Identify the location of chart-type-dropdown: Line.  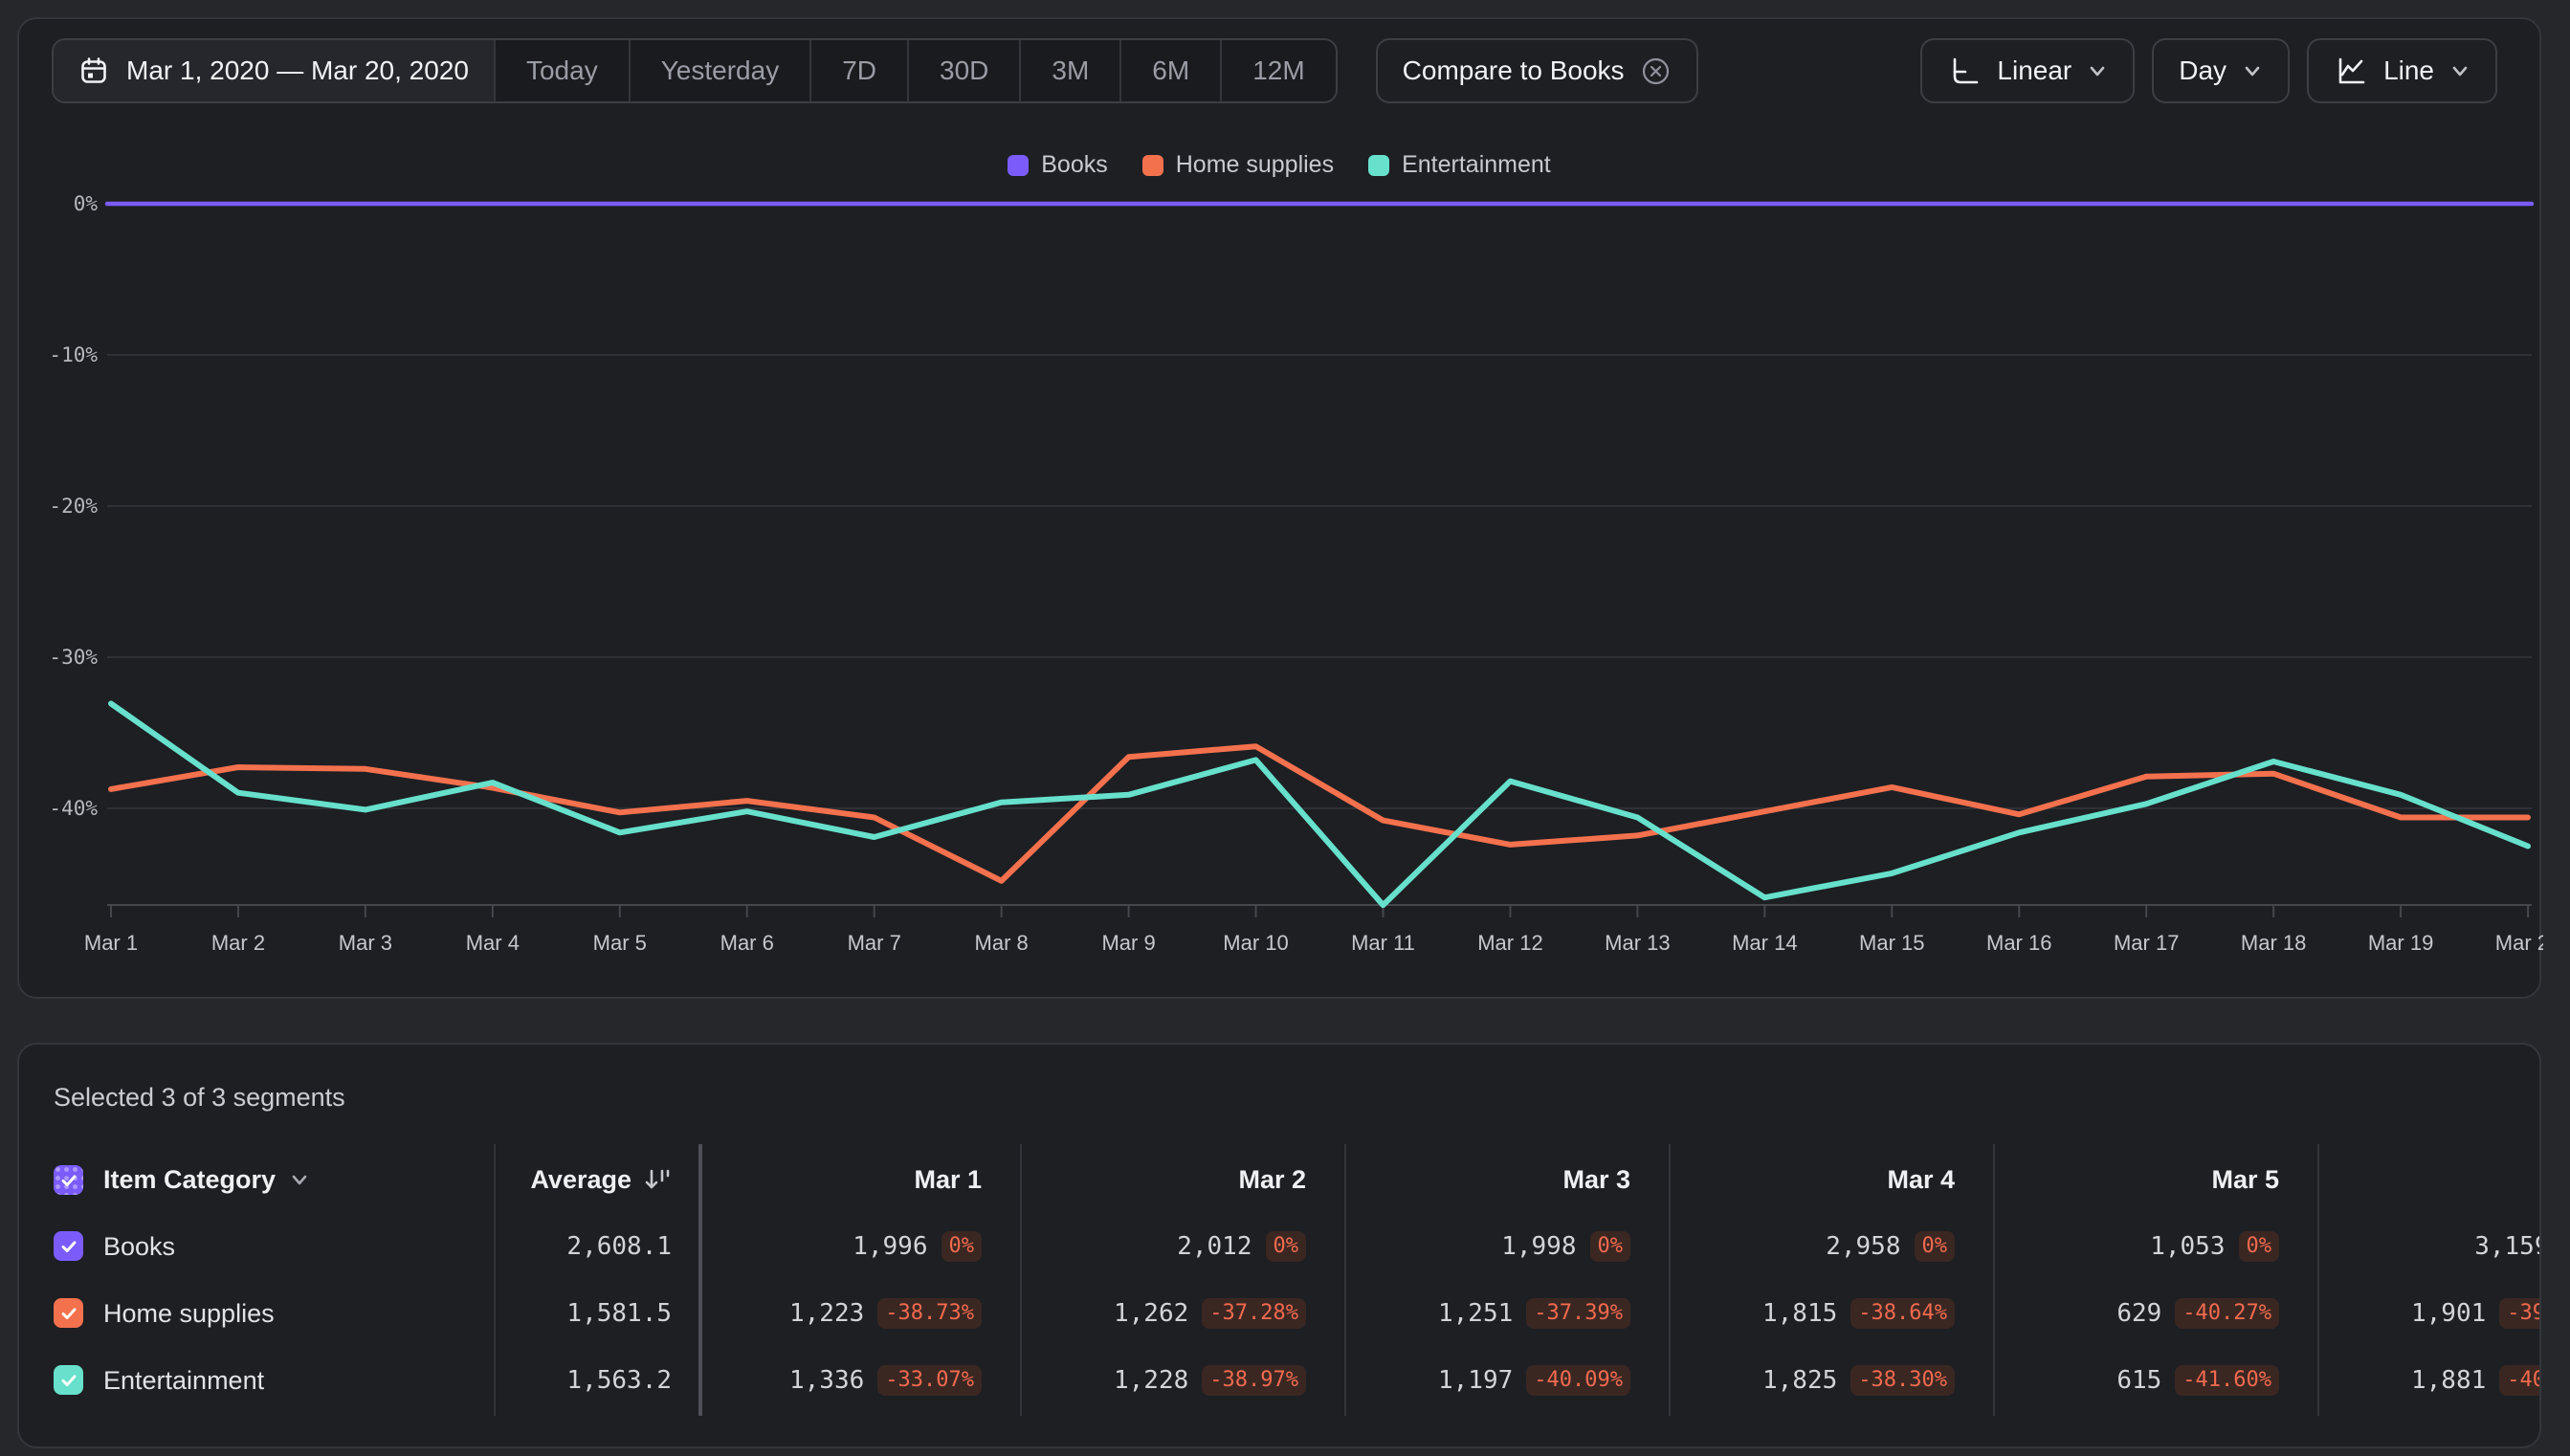
(2402, 71).